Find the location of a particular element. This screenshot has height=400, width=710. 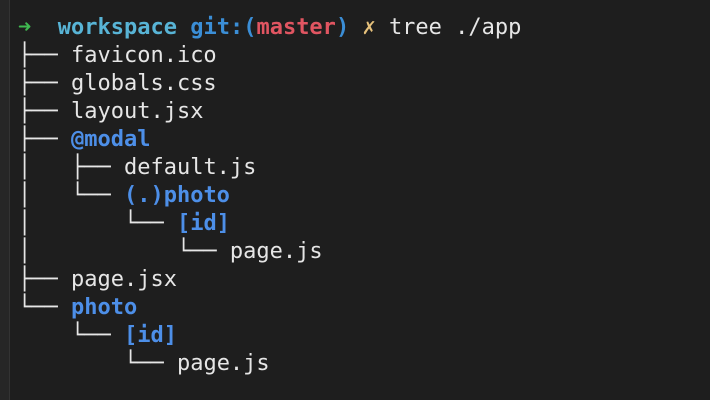

prompt-branch: master is located at coordinates (296, 27).